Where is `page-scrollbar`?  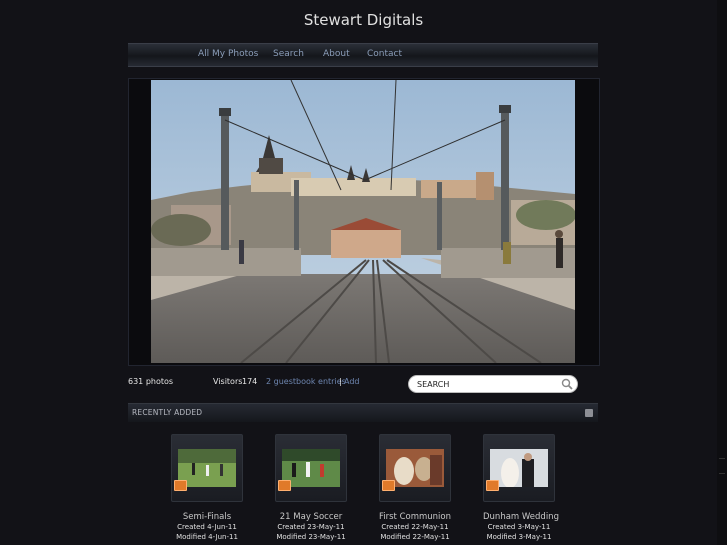
page-scrollbar is located at coordinates (722, 272).